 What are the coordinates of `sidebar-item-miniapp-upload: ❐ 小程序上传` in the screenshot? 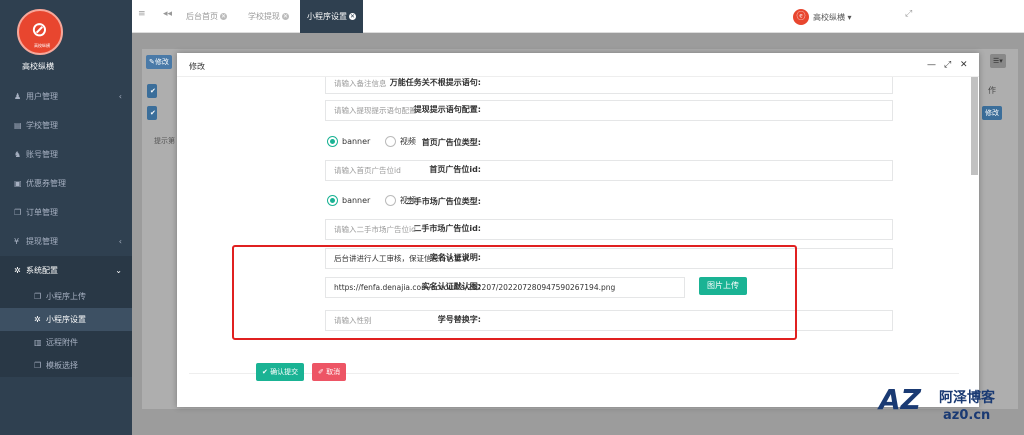 It's located at (66, 296).